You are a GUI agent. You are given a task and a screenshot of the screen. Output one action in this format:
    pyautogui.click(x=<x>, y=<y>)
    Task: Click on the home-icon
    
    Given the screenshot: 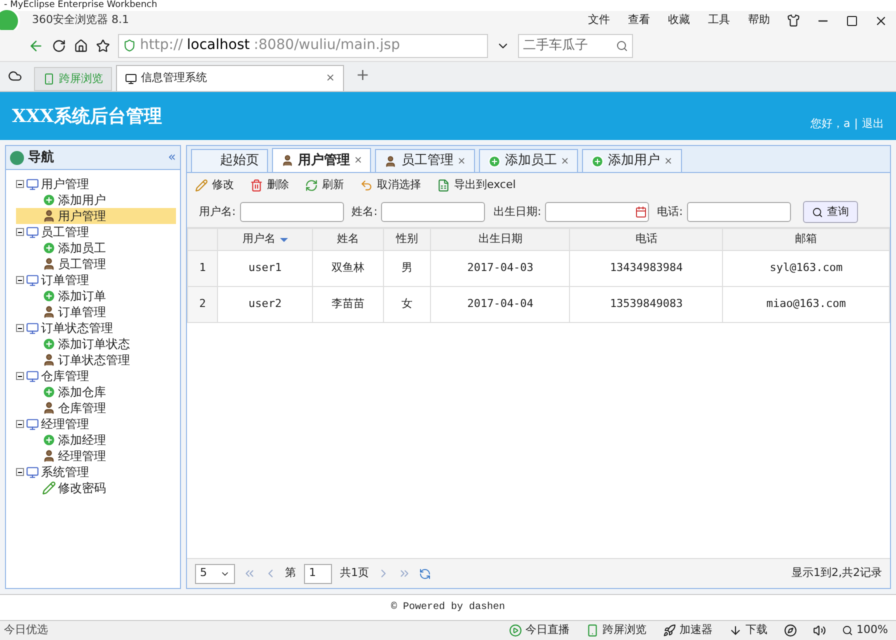 What is the action you would take?
    pyautogui.click(x=81, y=45)
    